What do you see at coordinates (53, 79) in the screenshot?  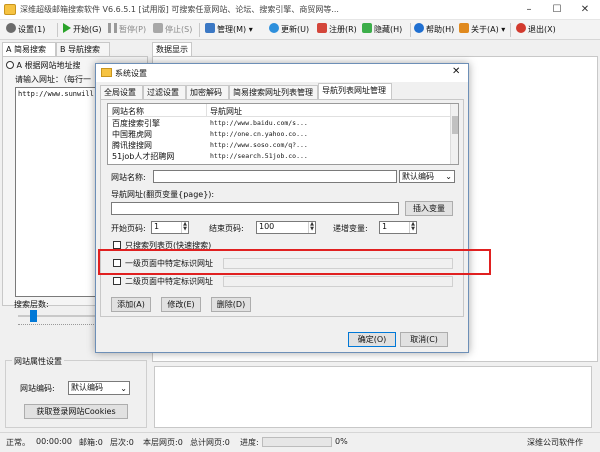 I see `url-label: 请输入网址：（每行一` at bounding box center [53, 79].